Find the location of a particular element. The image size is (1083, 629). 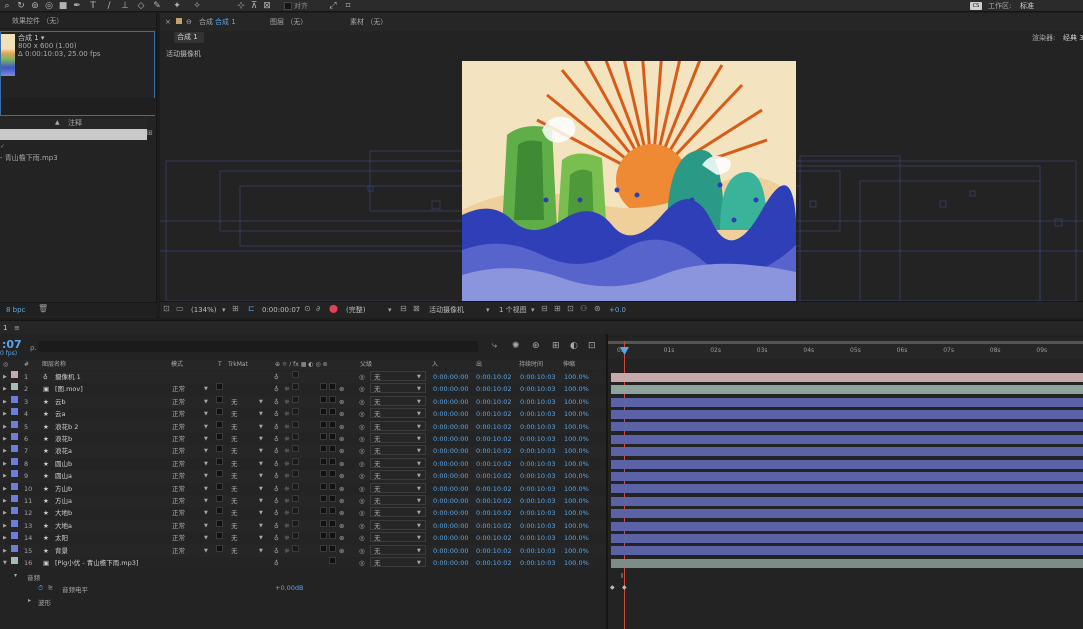

flowchart-icon: ⚇ is located at coordinates (583, 308).